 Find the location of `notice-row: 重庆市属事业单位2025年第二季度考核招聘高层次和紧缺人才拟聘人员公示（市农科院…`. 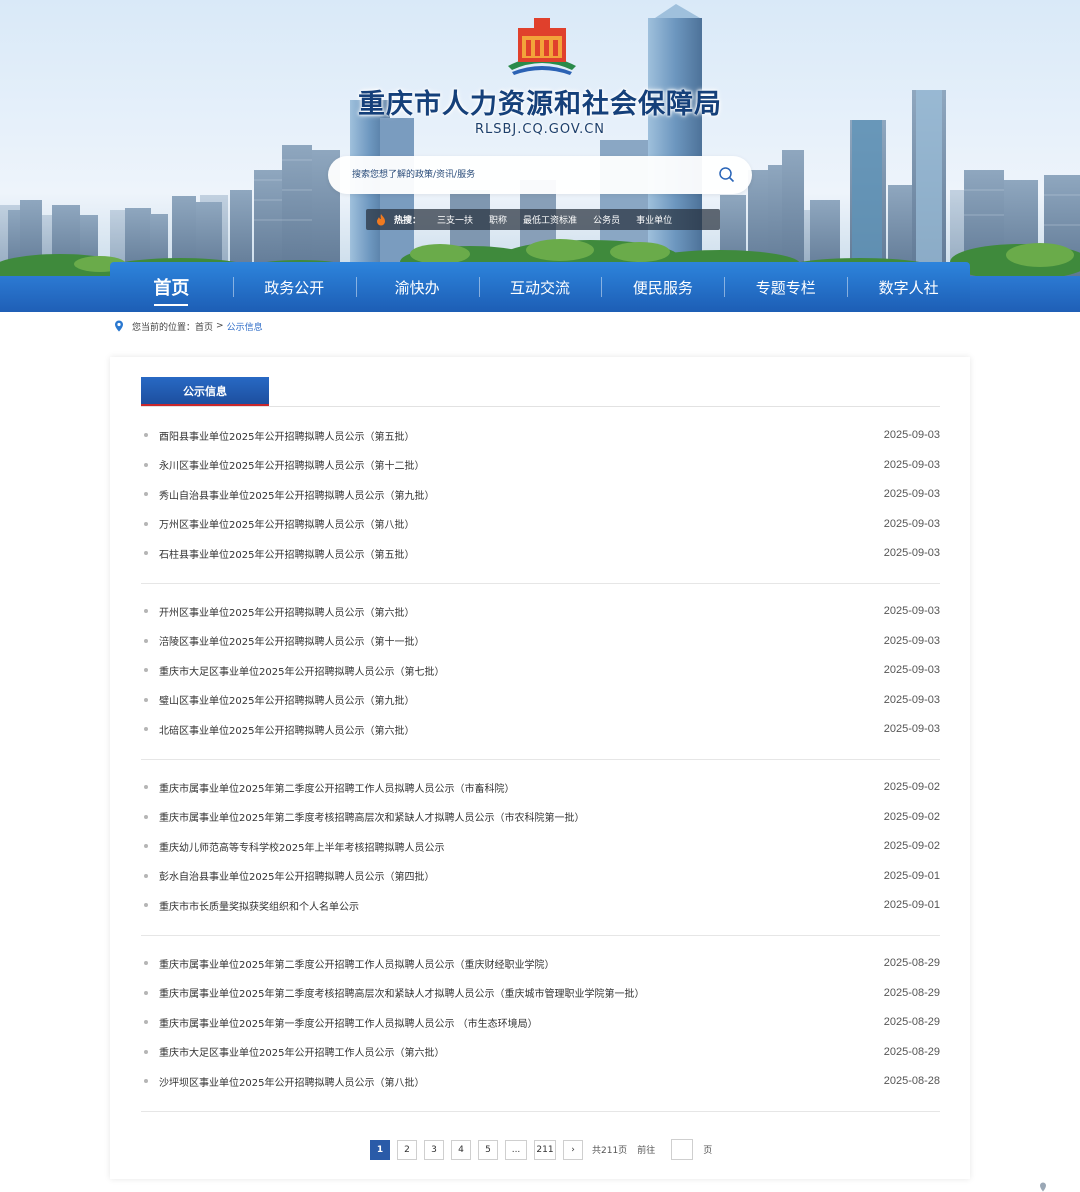

notice-row: 重庆市属事业单位2025年第二季度考核招聘高层次和紧缺人才拟聘人员公示（市农科院… is located at coordinates (540, 817).